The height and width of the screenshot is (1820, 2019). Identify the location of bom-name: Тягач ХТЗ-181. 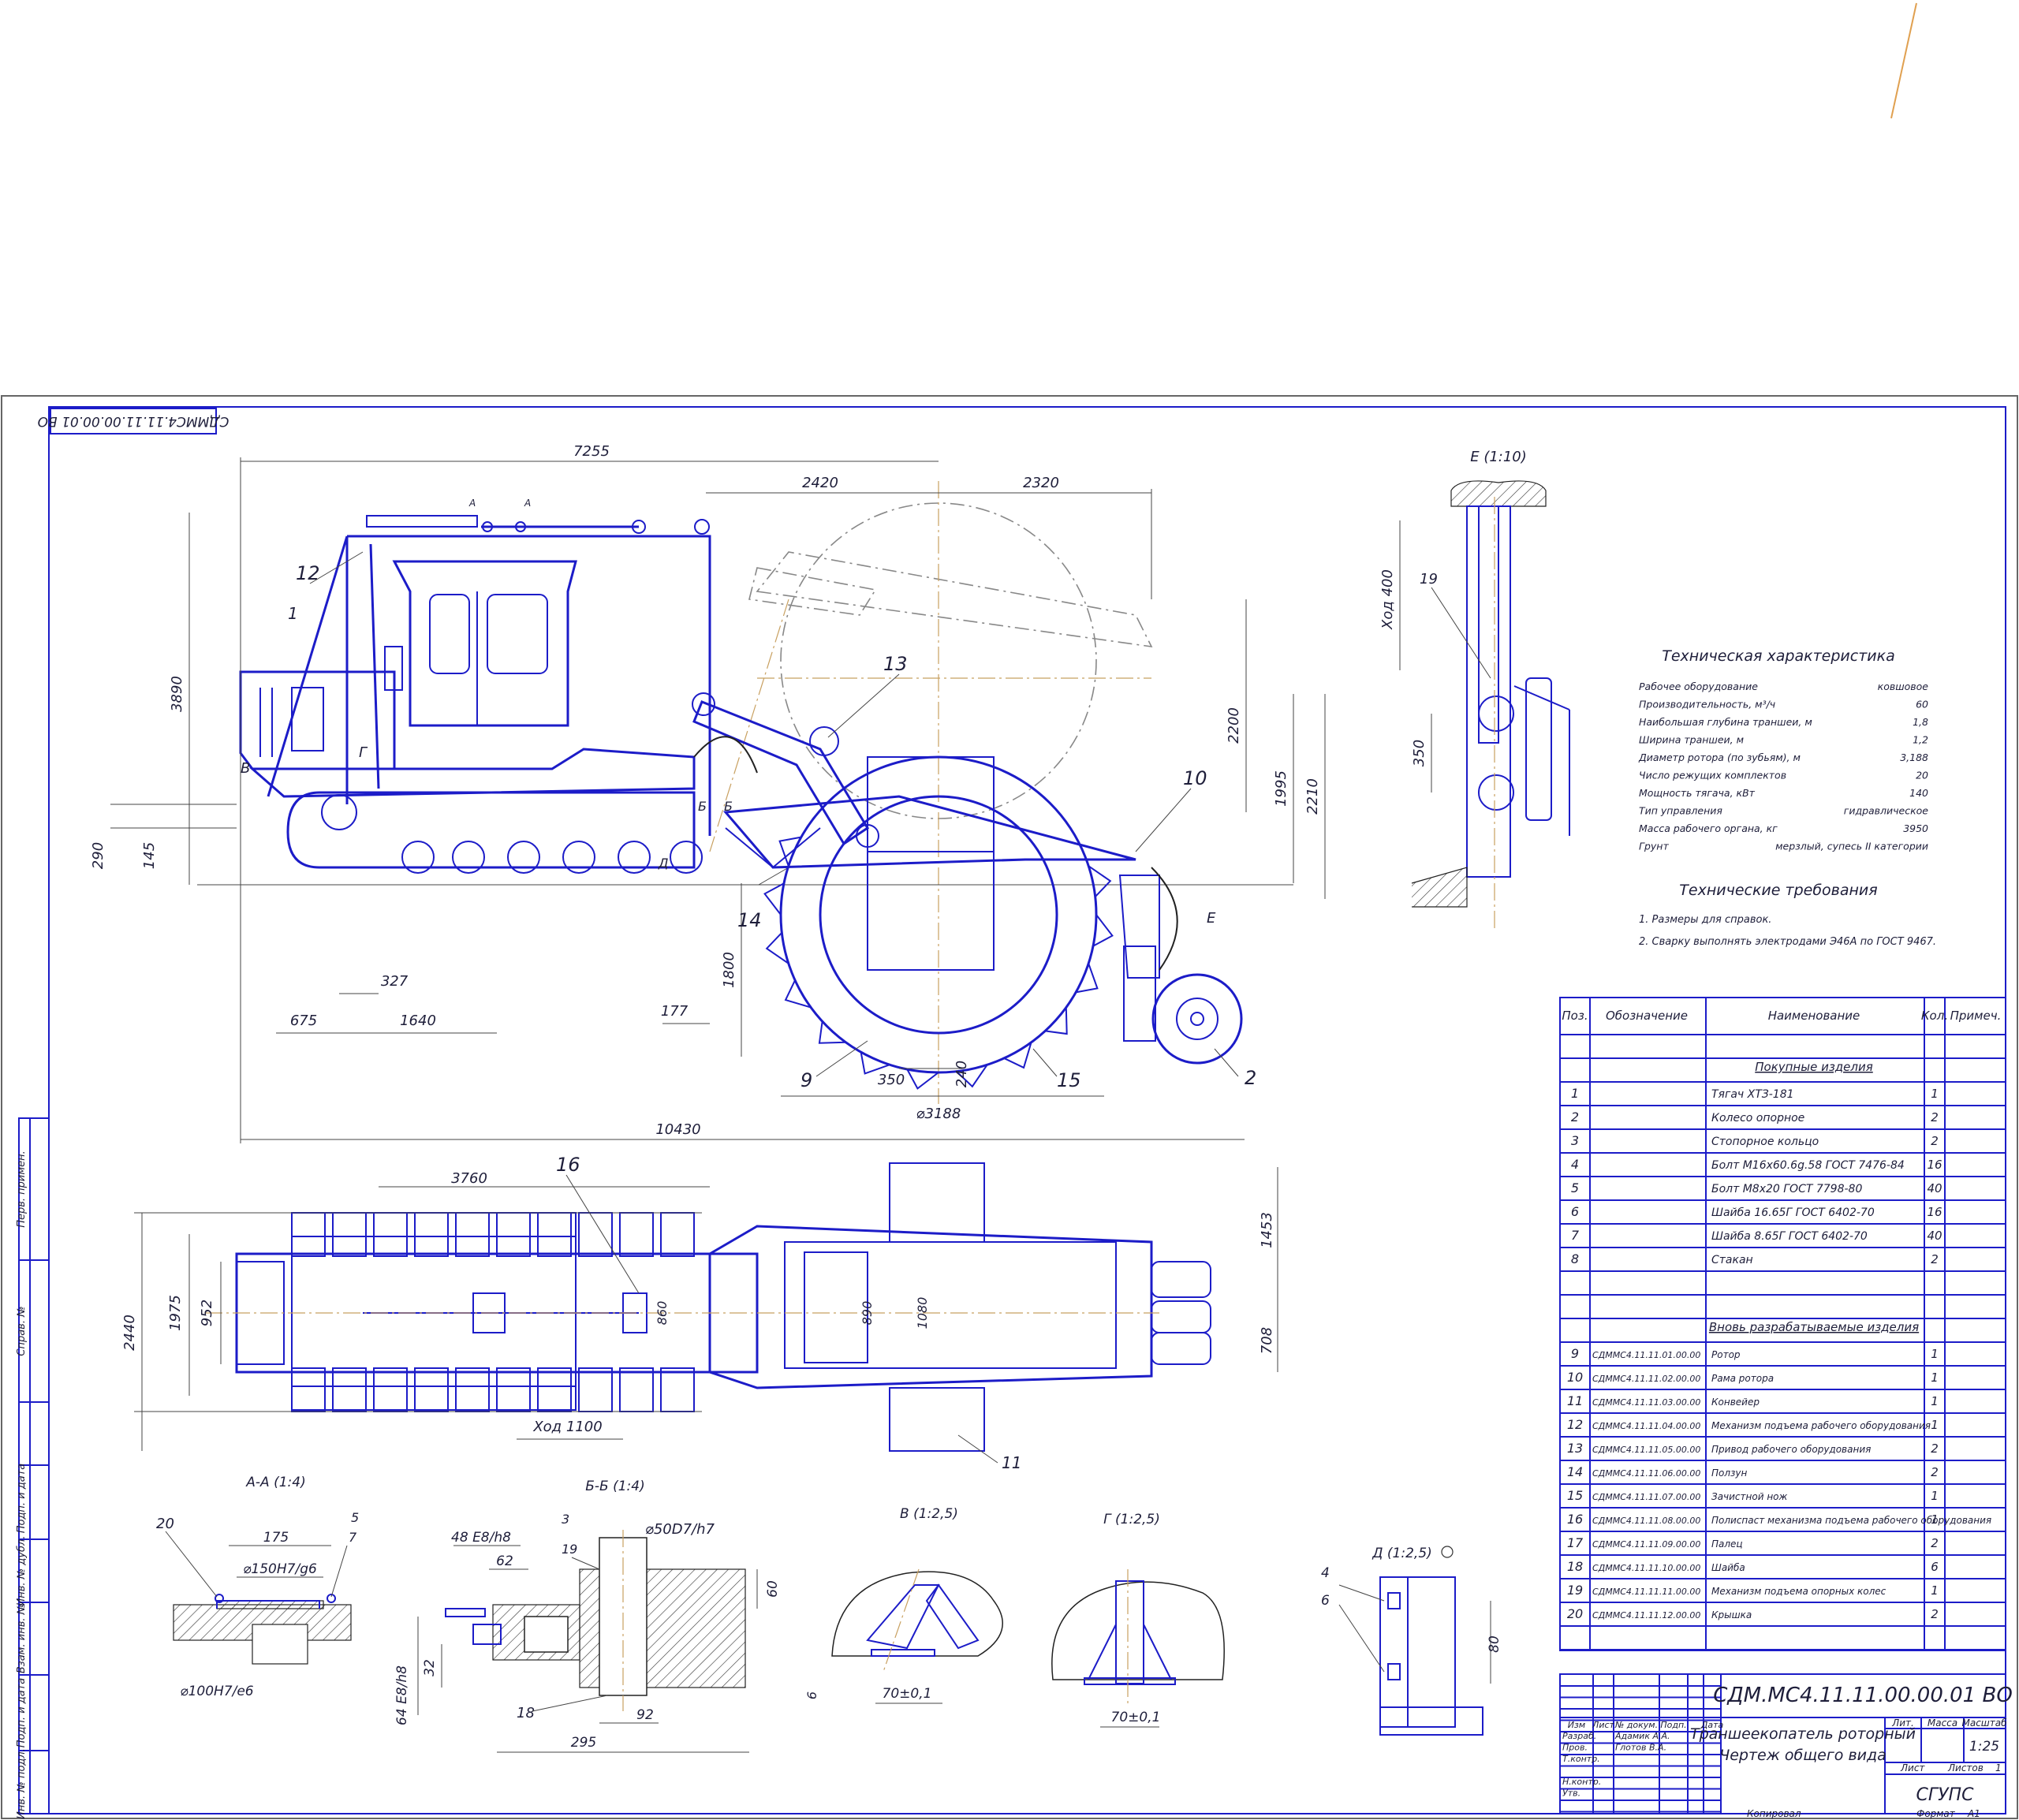
(1752, 1094).